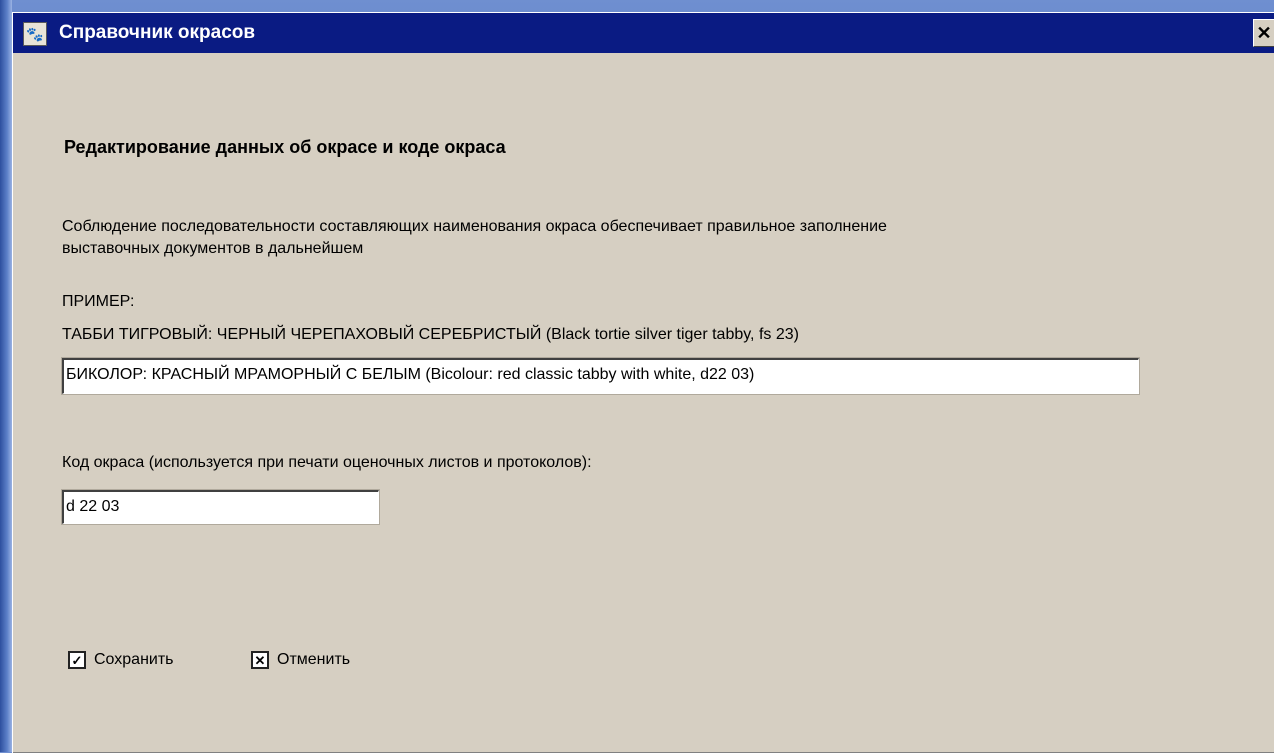  What do you see at coordinates (260, 660) in the screenshot?
I see `x-mark-icon: ✕` at bounding box center [260, 660].